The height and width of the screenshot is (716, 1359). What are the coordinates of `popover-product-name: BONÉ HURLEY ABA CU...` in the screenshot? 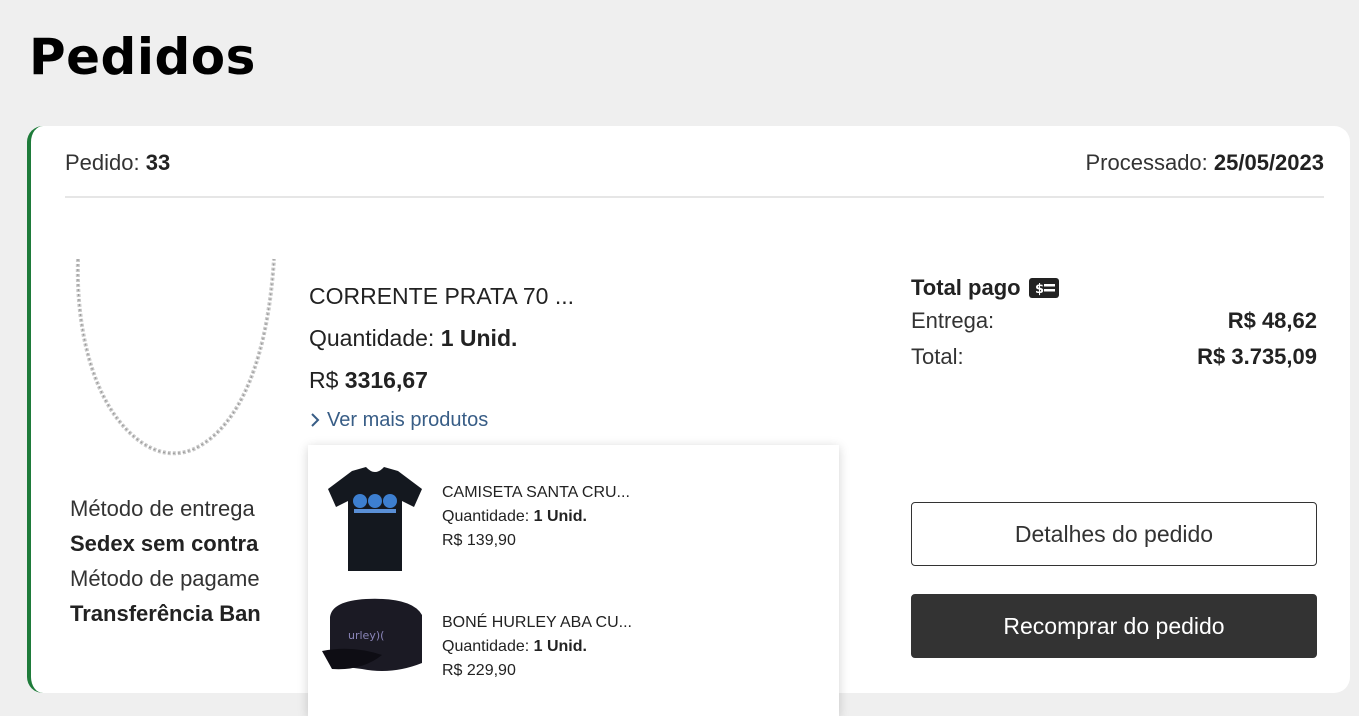 It's located at (537, 622).